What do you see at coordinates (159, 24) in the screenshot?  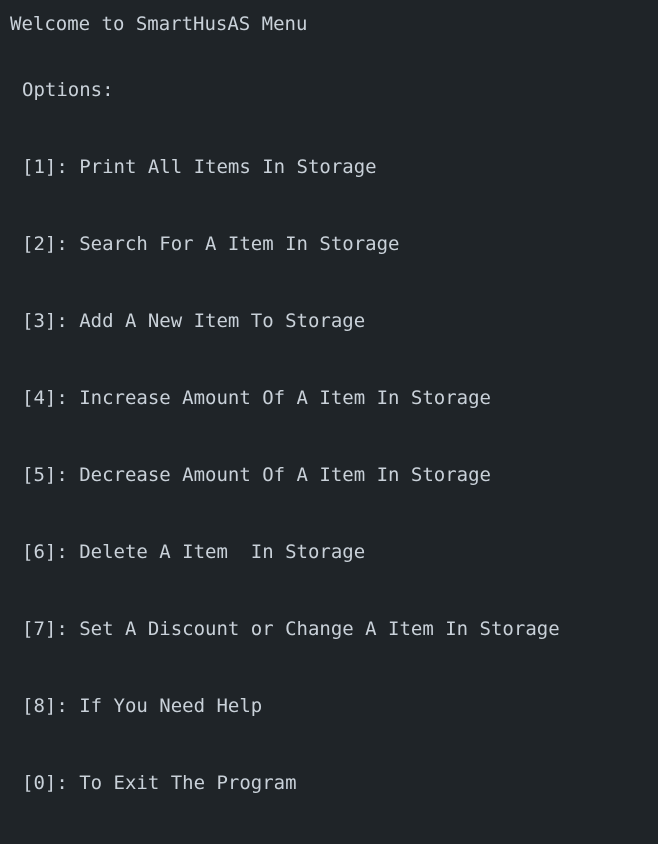 I see `welcome-text: Welcome to SmartHusAS Menu` at bounding box center [159, 24].